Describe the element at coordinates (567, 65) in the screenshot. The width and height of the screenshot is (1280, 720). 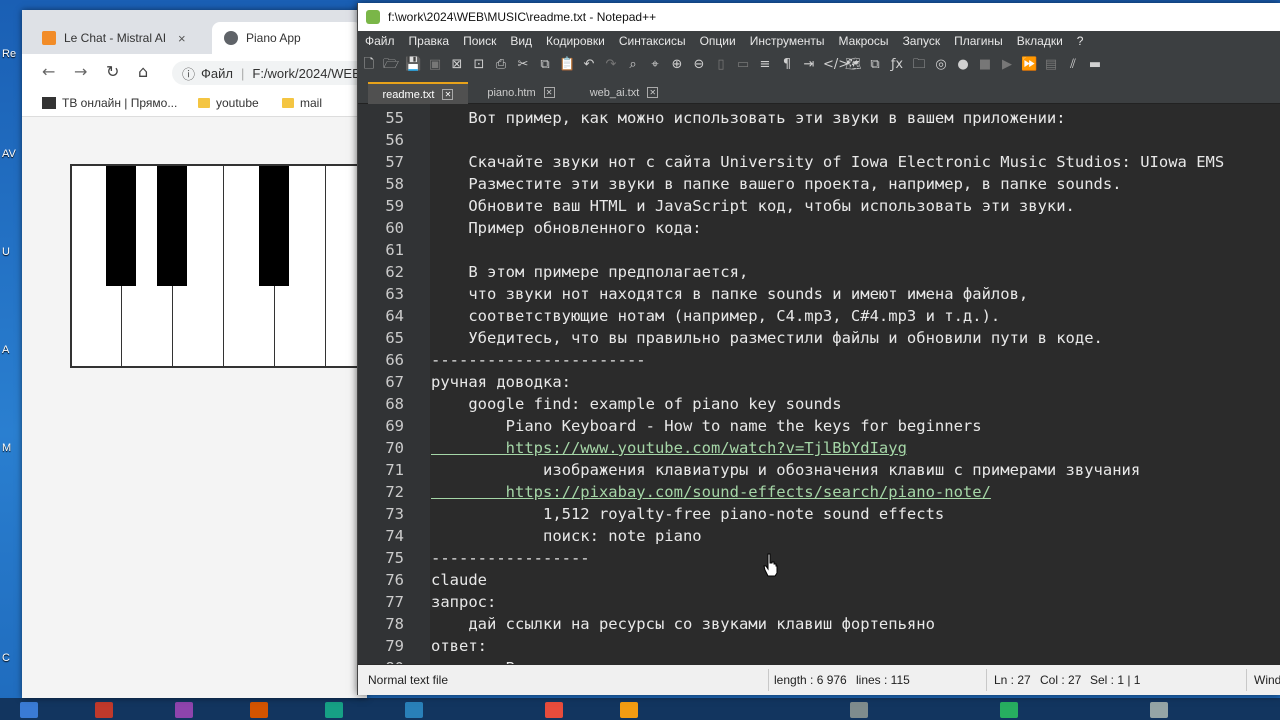
I see `paste-icon: 📋` at that location.